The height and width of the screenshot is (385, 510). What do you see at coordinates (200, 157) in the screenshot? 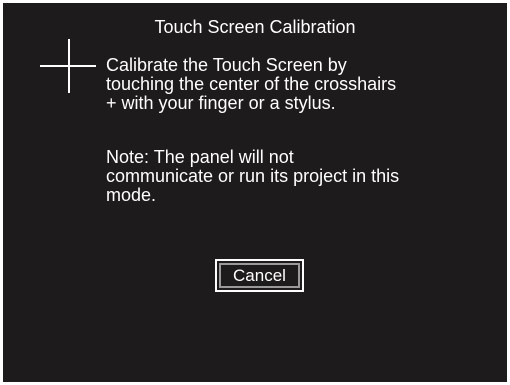
I see `note-line: Note: The panel will not` at bounding box center [200, 157].